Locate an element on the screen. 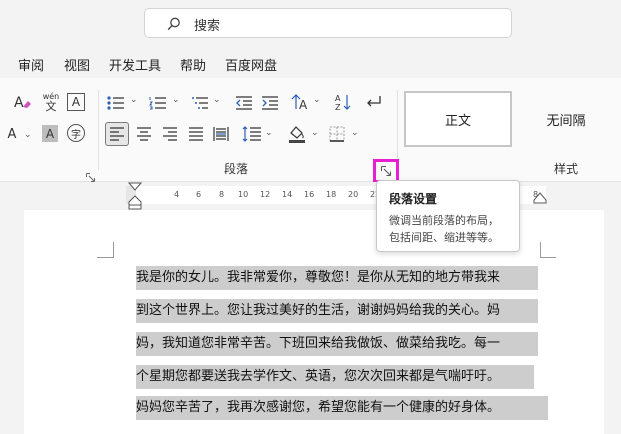  tab-review: 审阅 is located at coordinates (31, 64).